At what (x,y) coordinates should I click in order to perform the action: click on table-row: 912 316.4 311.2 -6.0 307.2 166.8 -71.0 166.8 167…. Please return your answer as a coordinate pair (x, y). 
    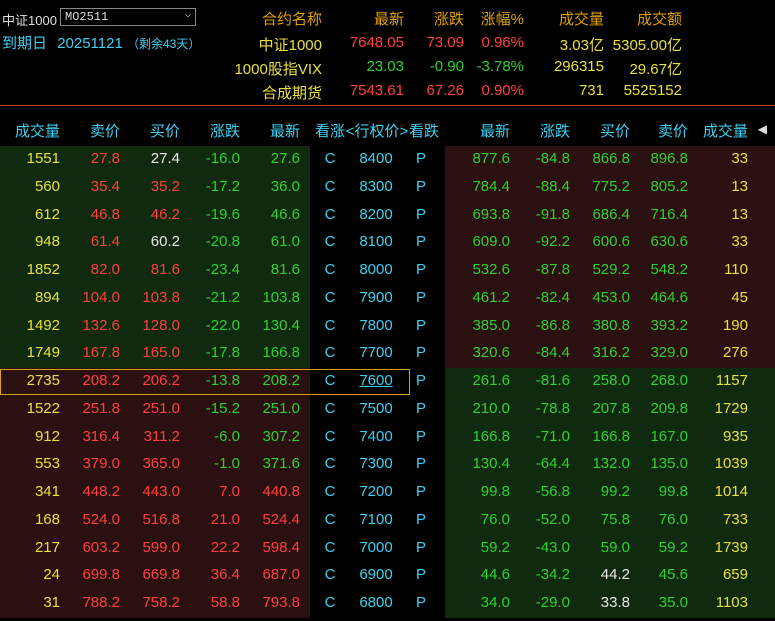
    Looking at the image, I should click on (387, 437).